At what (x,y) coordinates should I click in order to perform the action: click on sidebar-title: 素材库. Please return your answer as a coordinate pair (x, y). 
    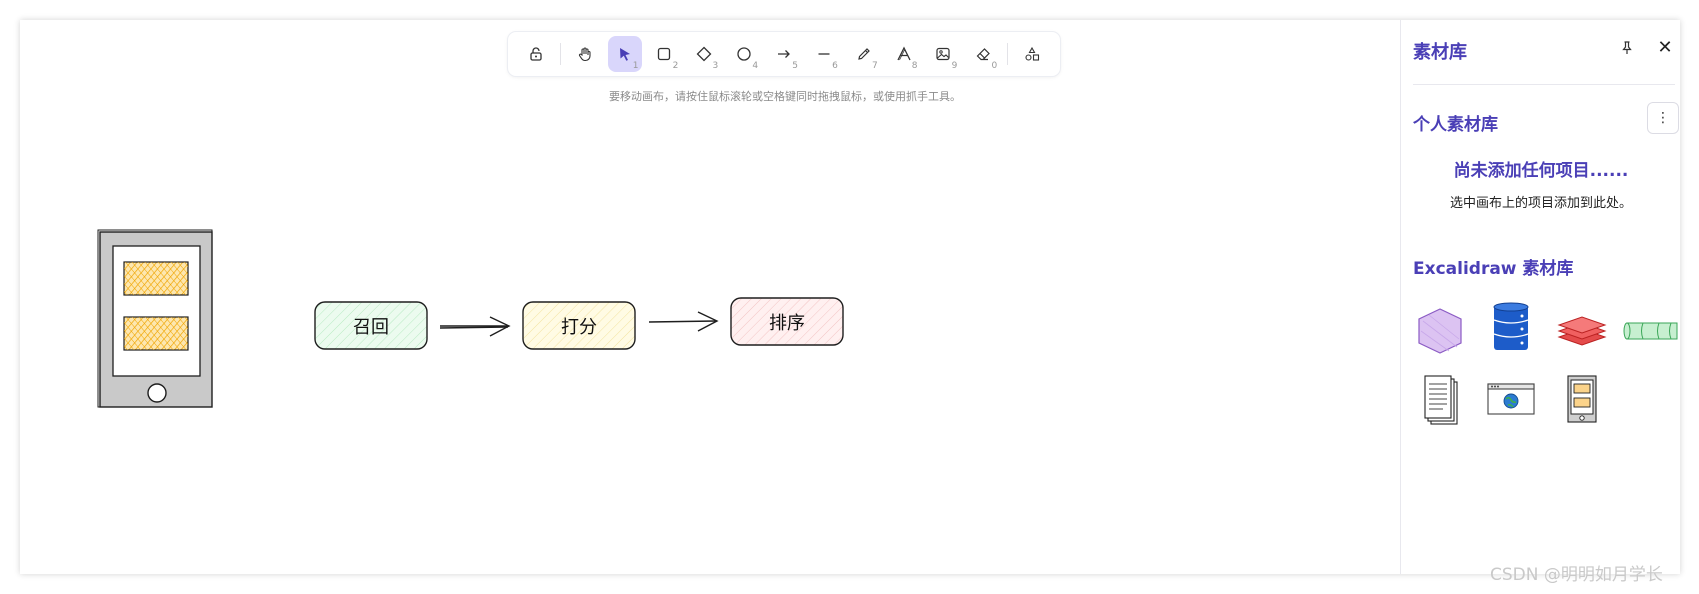
    Looking at the image, I should click on (1440, 52).